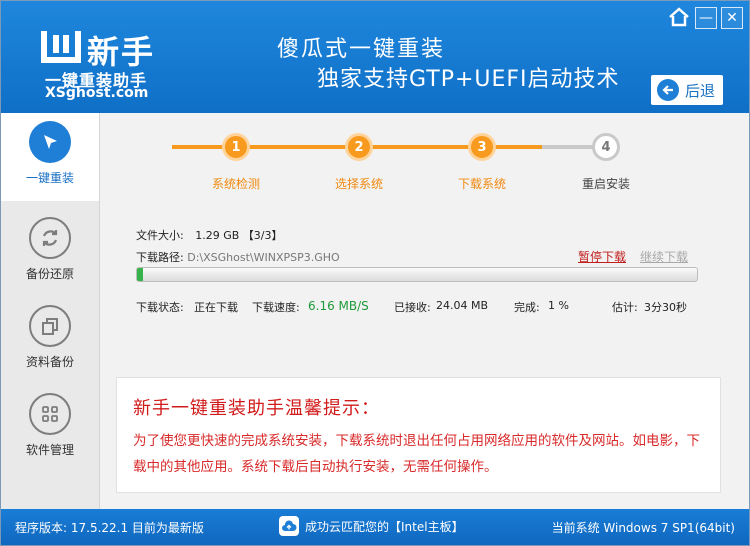 The image size is (750, 546). I want to click on resume-download-link: 继续下载, so click(664, 256).